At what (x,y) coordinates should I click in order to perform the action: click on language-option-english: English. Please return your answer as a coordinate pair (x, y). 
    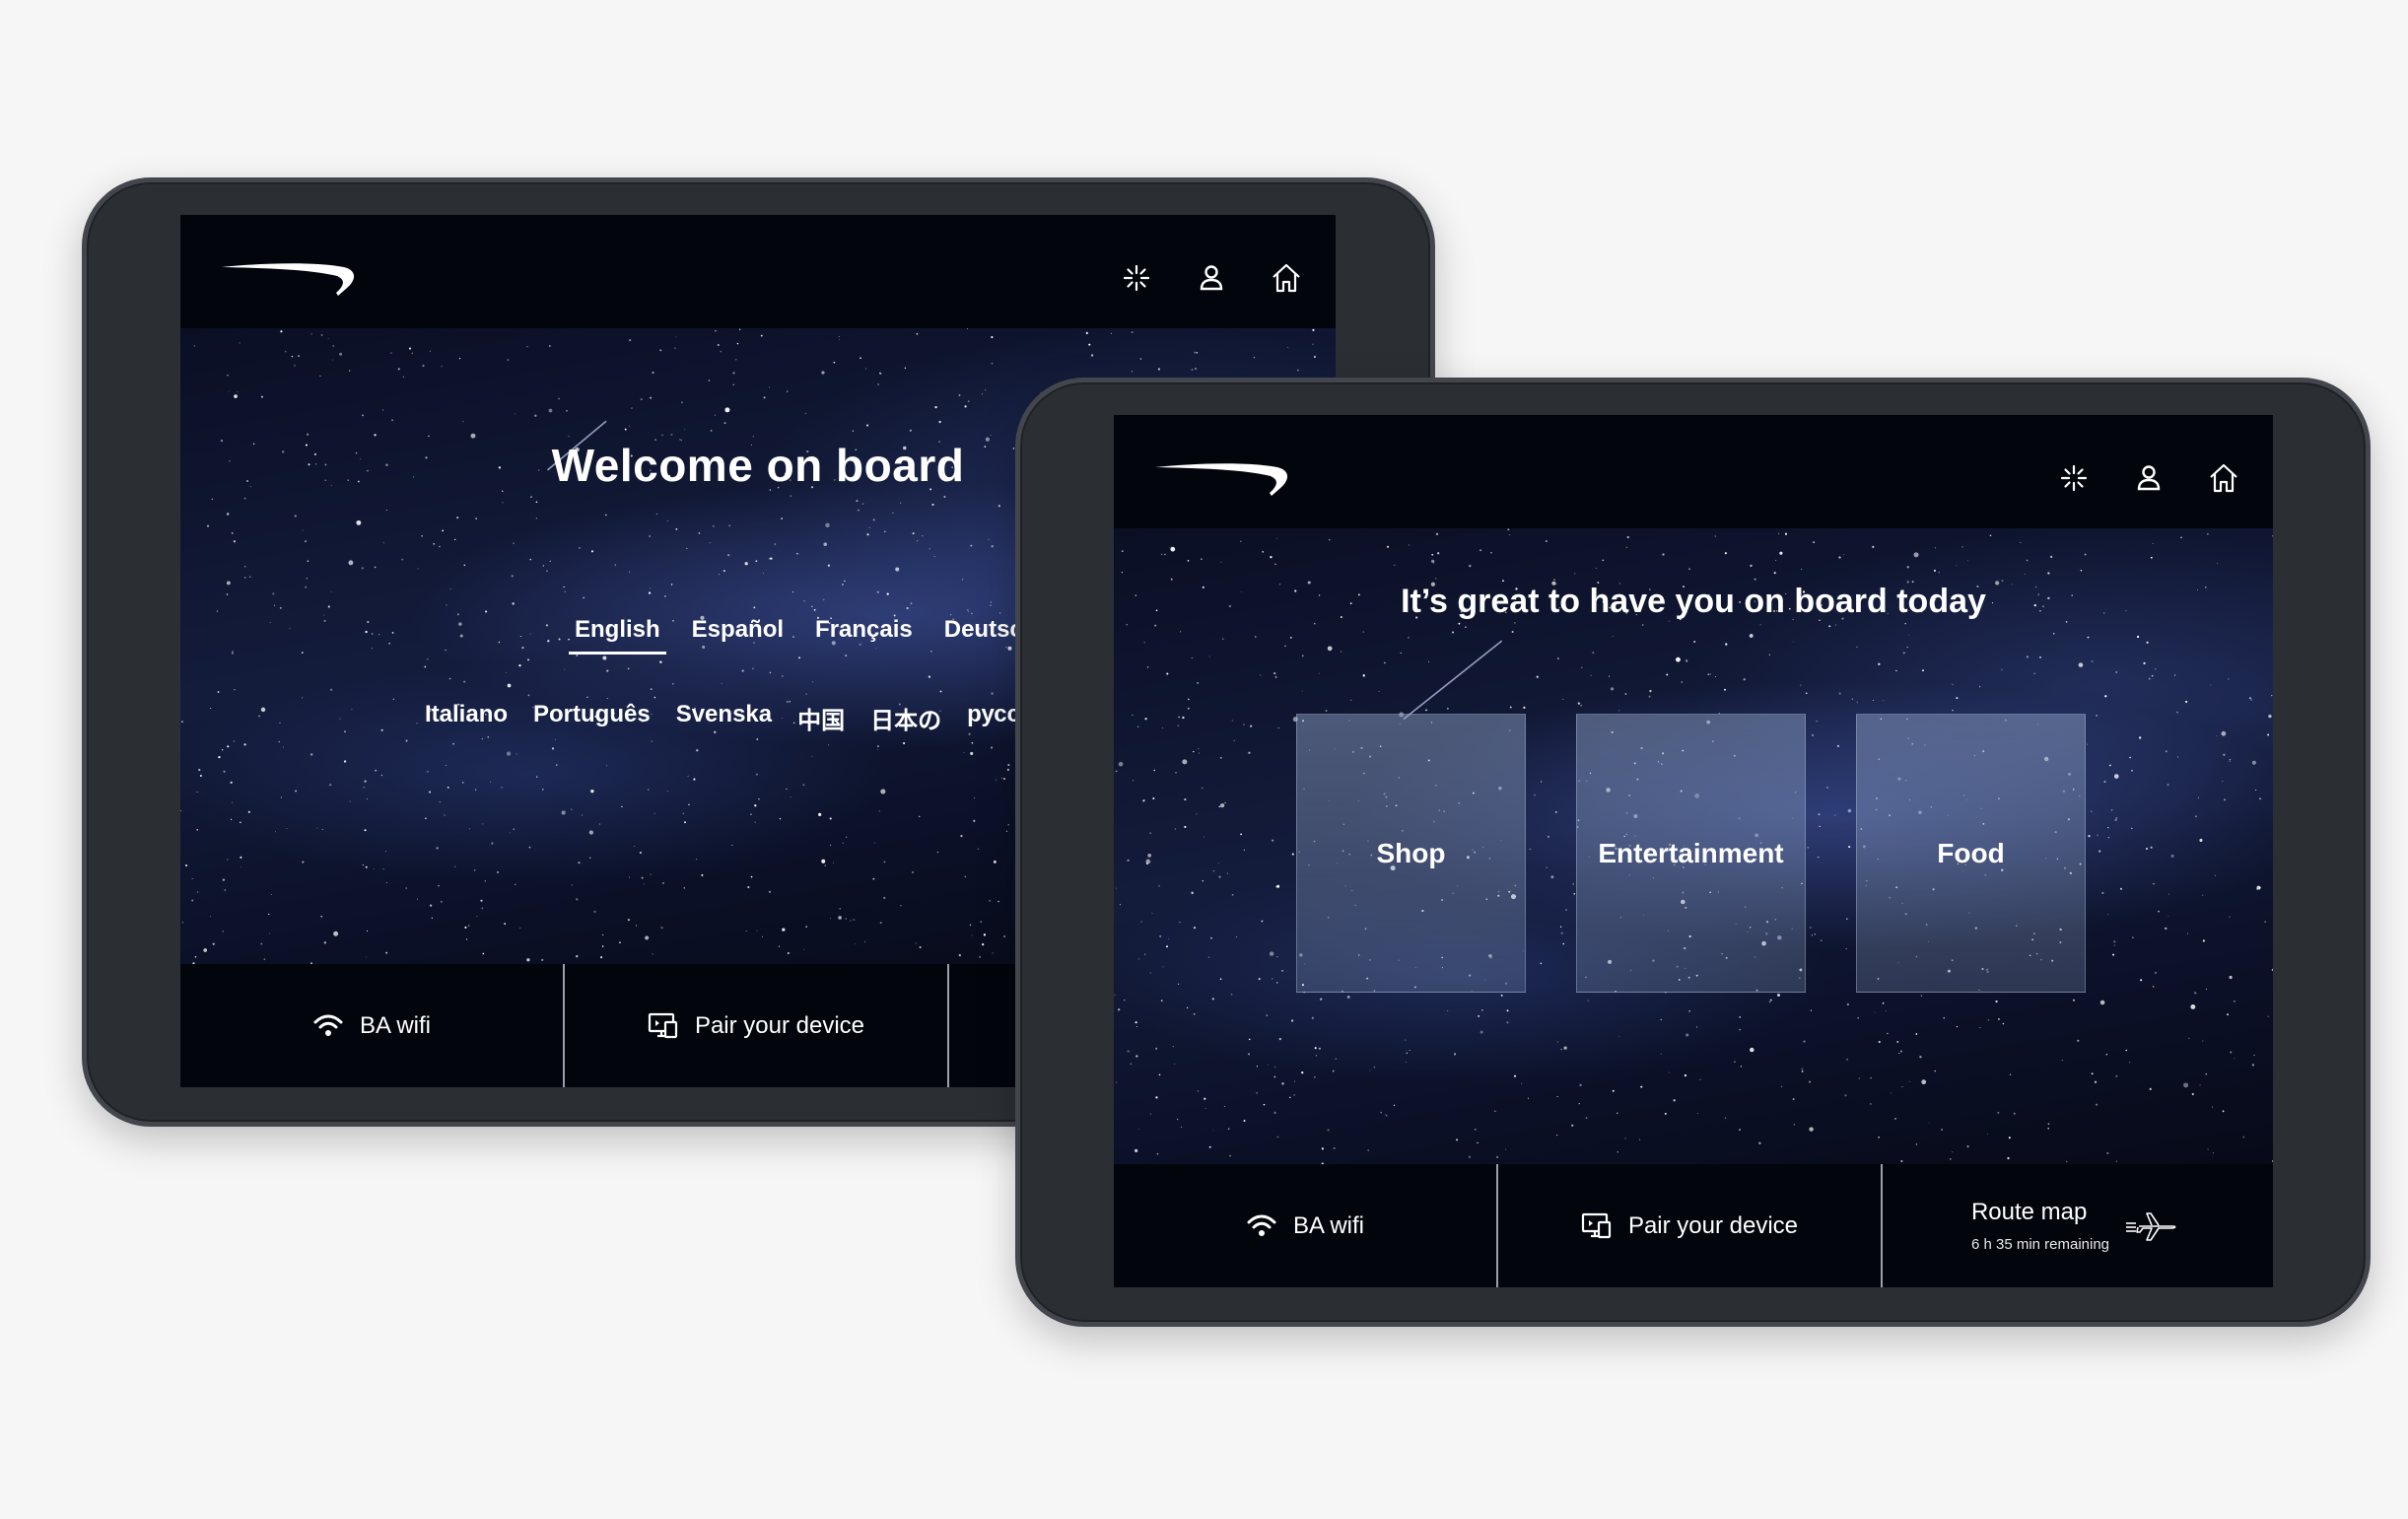
    Looking at the image, I should click on (617, 635).